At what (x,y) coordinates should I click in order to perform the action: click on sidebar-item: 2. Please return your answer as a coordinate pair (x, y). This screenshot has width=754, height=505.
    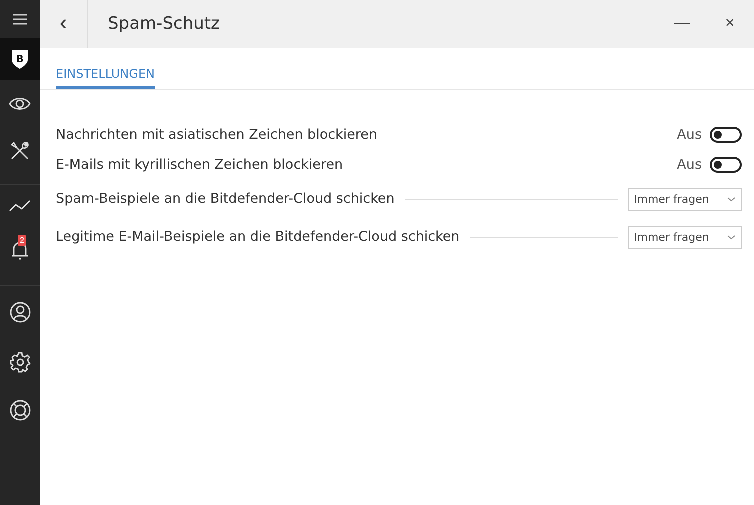
    Looking at the image, I should click on (20, 251).